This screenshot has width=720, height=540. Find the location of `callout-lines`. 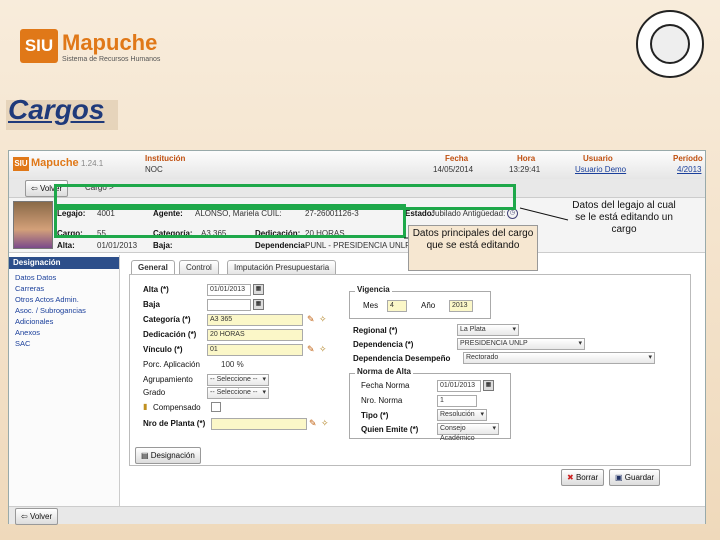

callout-lines is located at coordinates (486, 223).